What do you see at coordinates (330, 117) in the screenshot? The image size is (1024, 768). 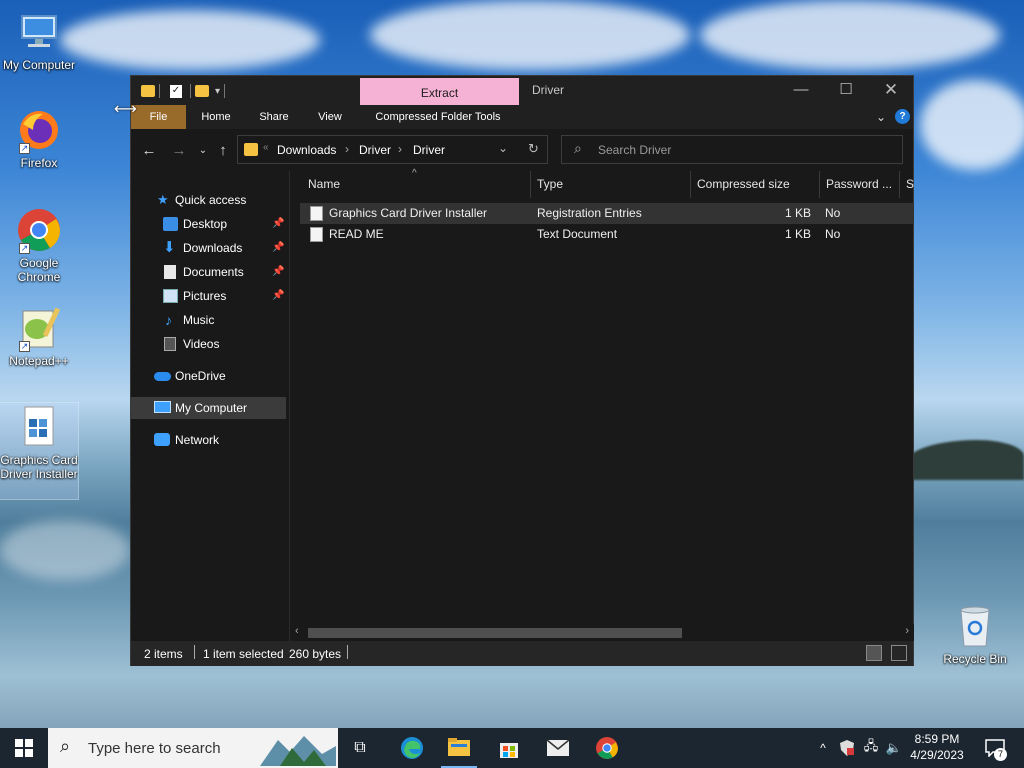 I see `tab-view: View` at bounding box center [330, 117].